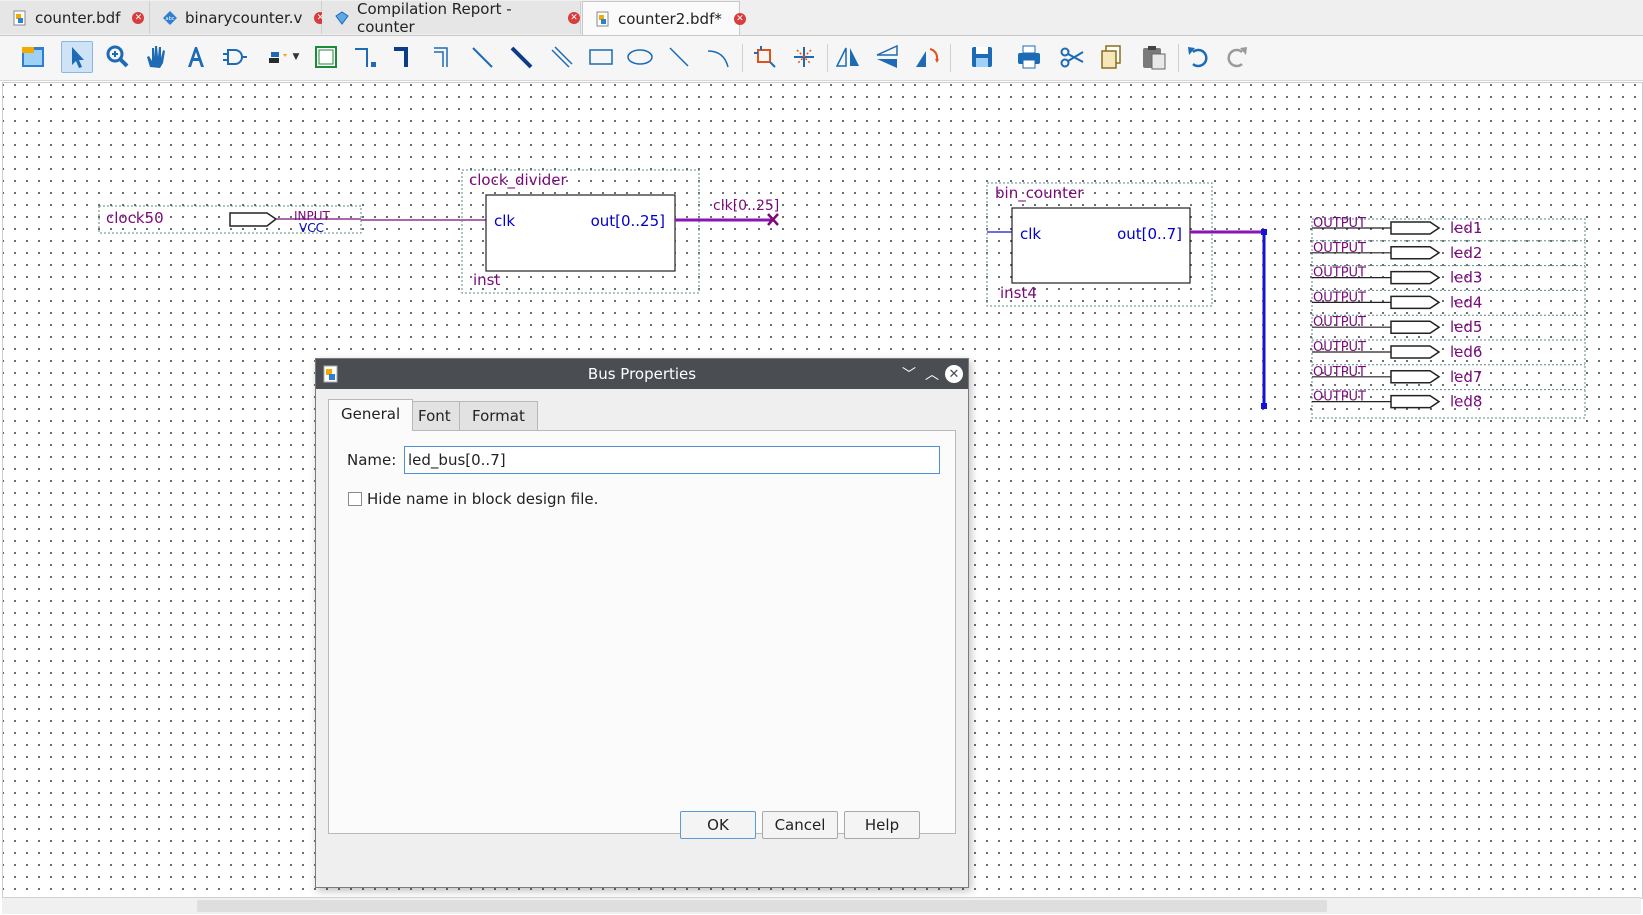 Image resolution: width=1643 pixels, height=915 pixels. I want to click on rotate-button, so click(927, 57).